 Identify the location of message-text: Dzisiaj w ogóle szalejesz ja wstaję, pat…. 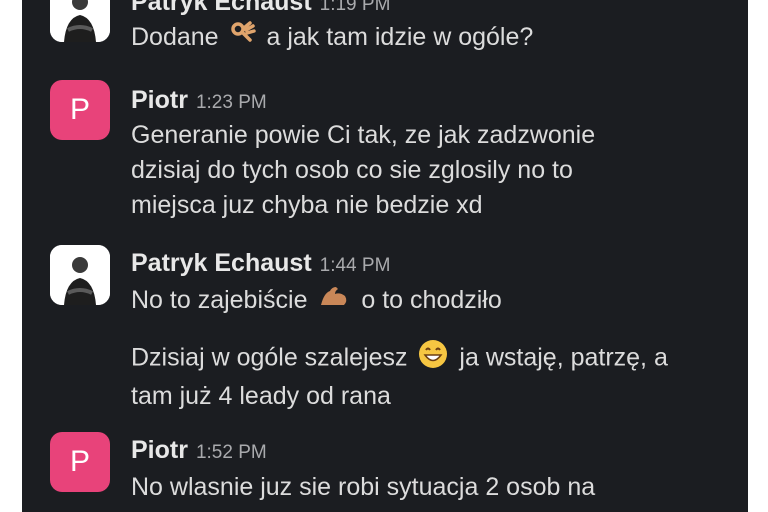
(399, 376).